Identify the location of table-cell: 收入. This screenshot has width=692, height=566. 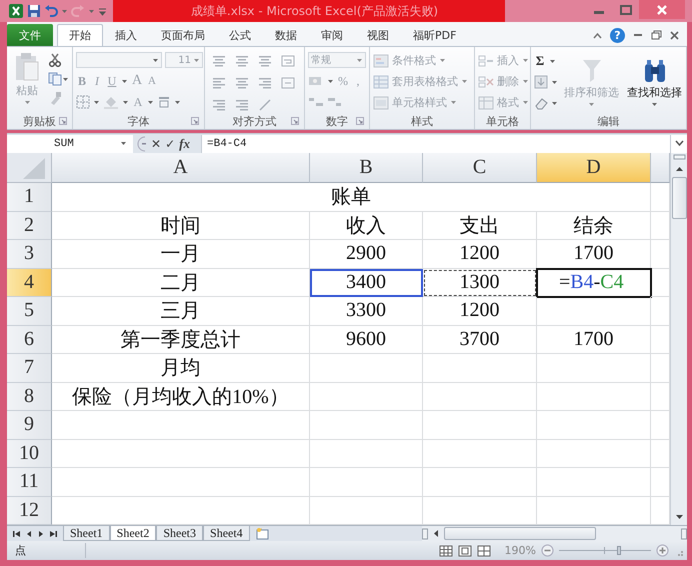
(366, 226).